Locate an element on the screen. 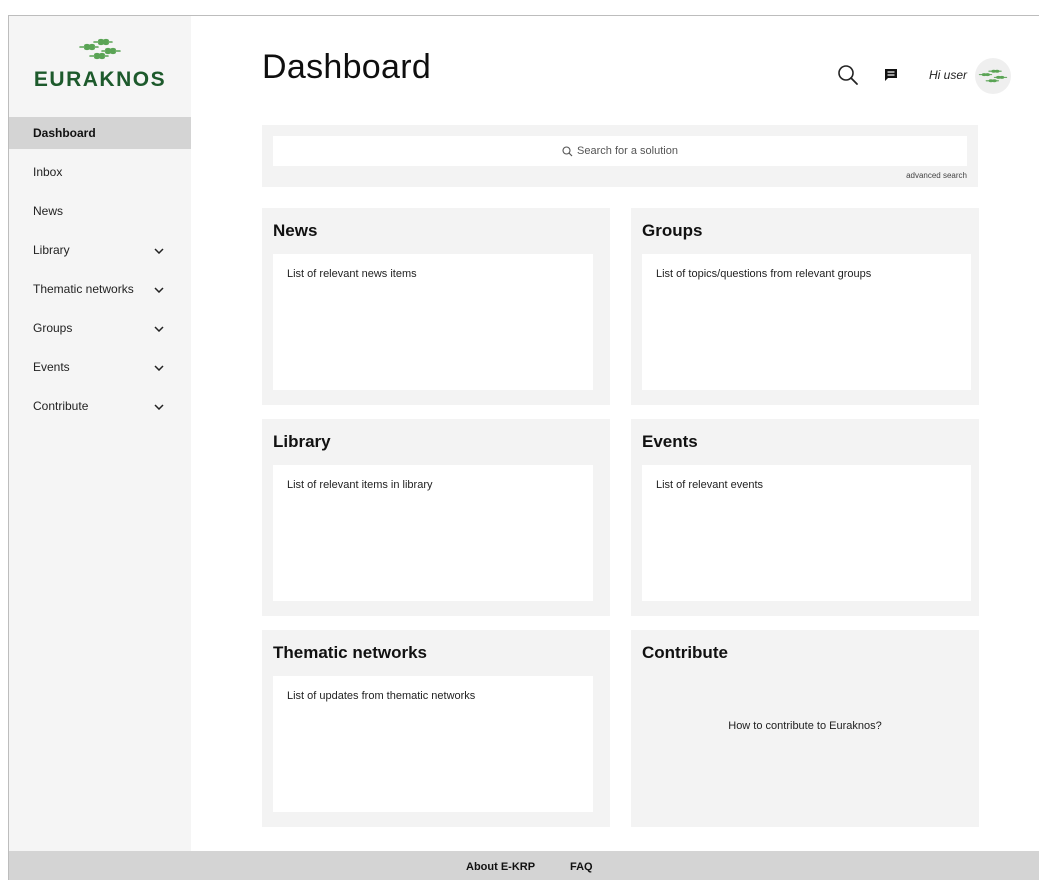 This screenshot has width=1039, height=880. search-panel: Search for a solution advanced search is located at coordinates (620, 156).